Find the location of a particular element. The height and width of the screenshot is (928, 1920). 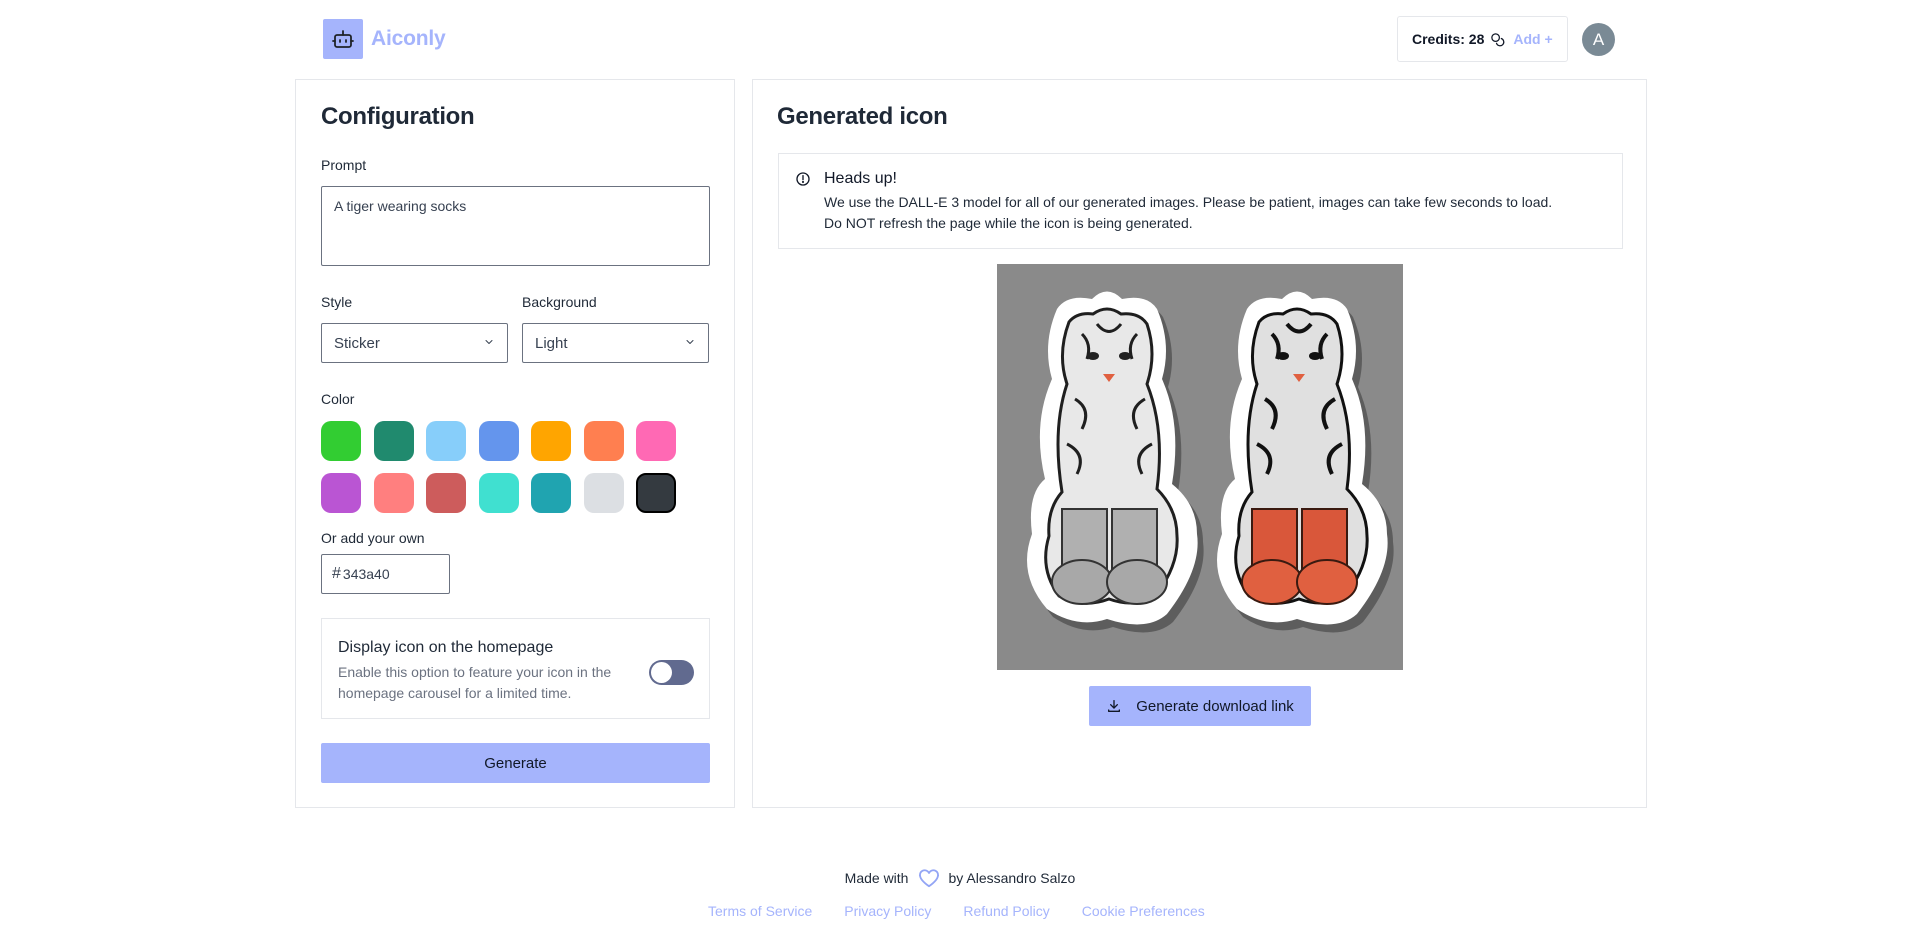

custom-color-label: Or add your own is located at coordinates (373, 538).